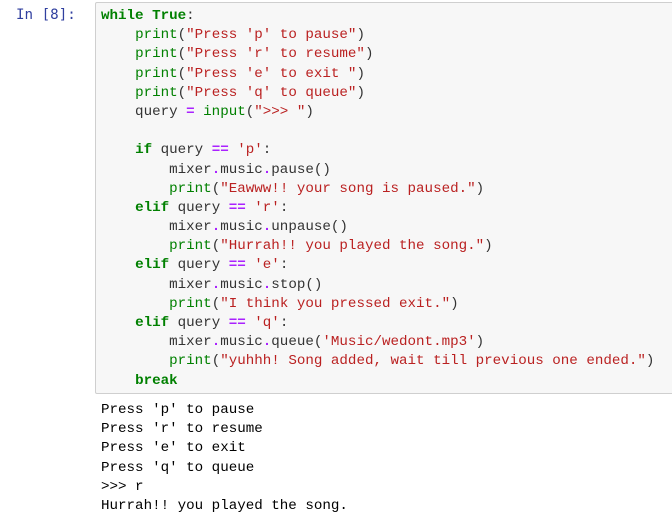 The image size is (672, 522). I want to click on output-line: Press 'e' to exit, so click(173, 448).